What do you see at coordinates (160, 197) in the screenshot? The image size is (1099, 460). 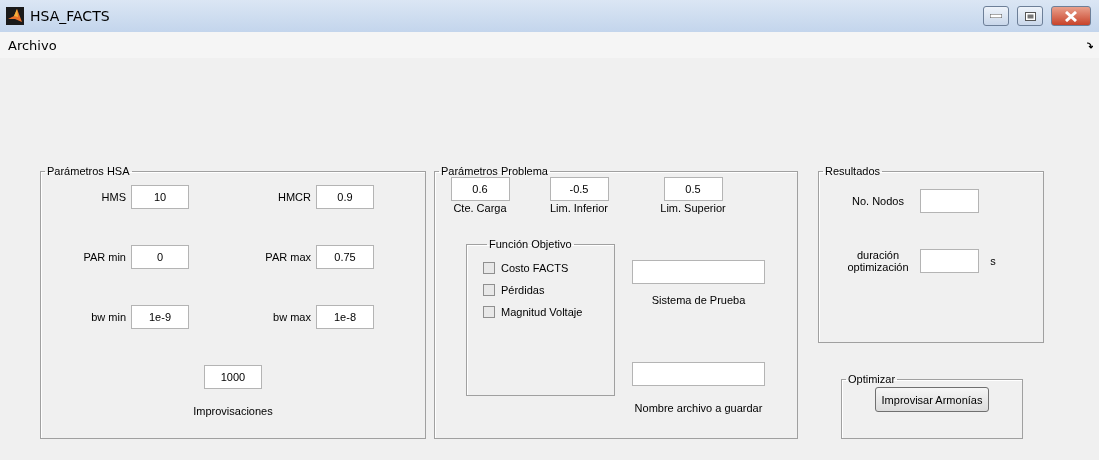 I see `input-field: 10` at bounding box center [160, 197].